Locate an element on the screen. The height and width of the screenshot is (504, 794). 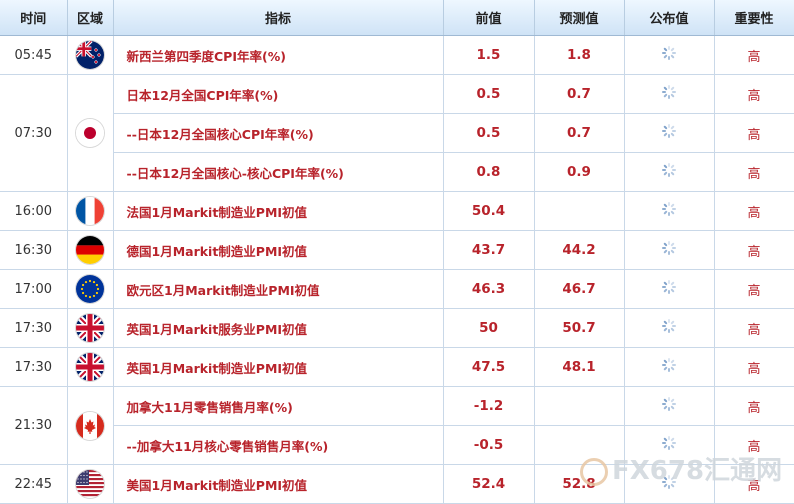
row-indicator: --加拿大11月核心零售销售月率(%) is located at coordinates (278, 445).